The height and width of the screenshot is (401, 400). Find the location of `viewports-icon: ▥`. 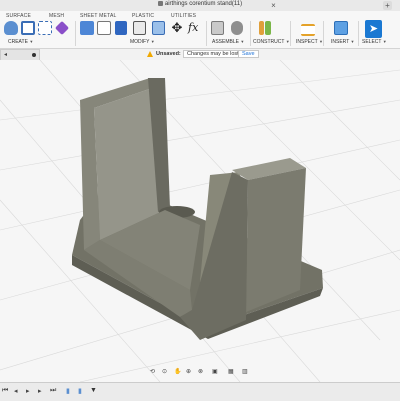

viewports-icon: ▥ is located at coordinates (245, 371).